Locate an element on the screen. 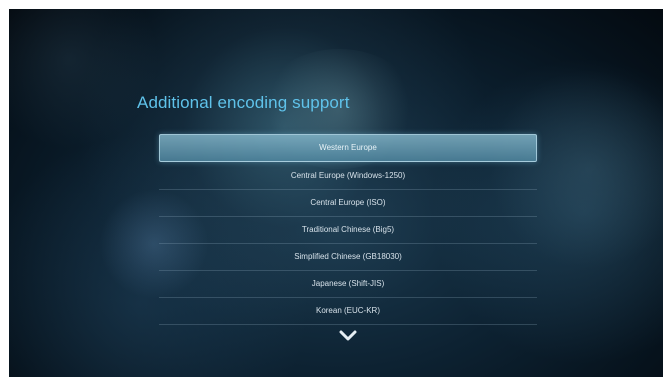 This screenshot has width=671, height=385. background-bokeh is located at coordinates (84, 79).